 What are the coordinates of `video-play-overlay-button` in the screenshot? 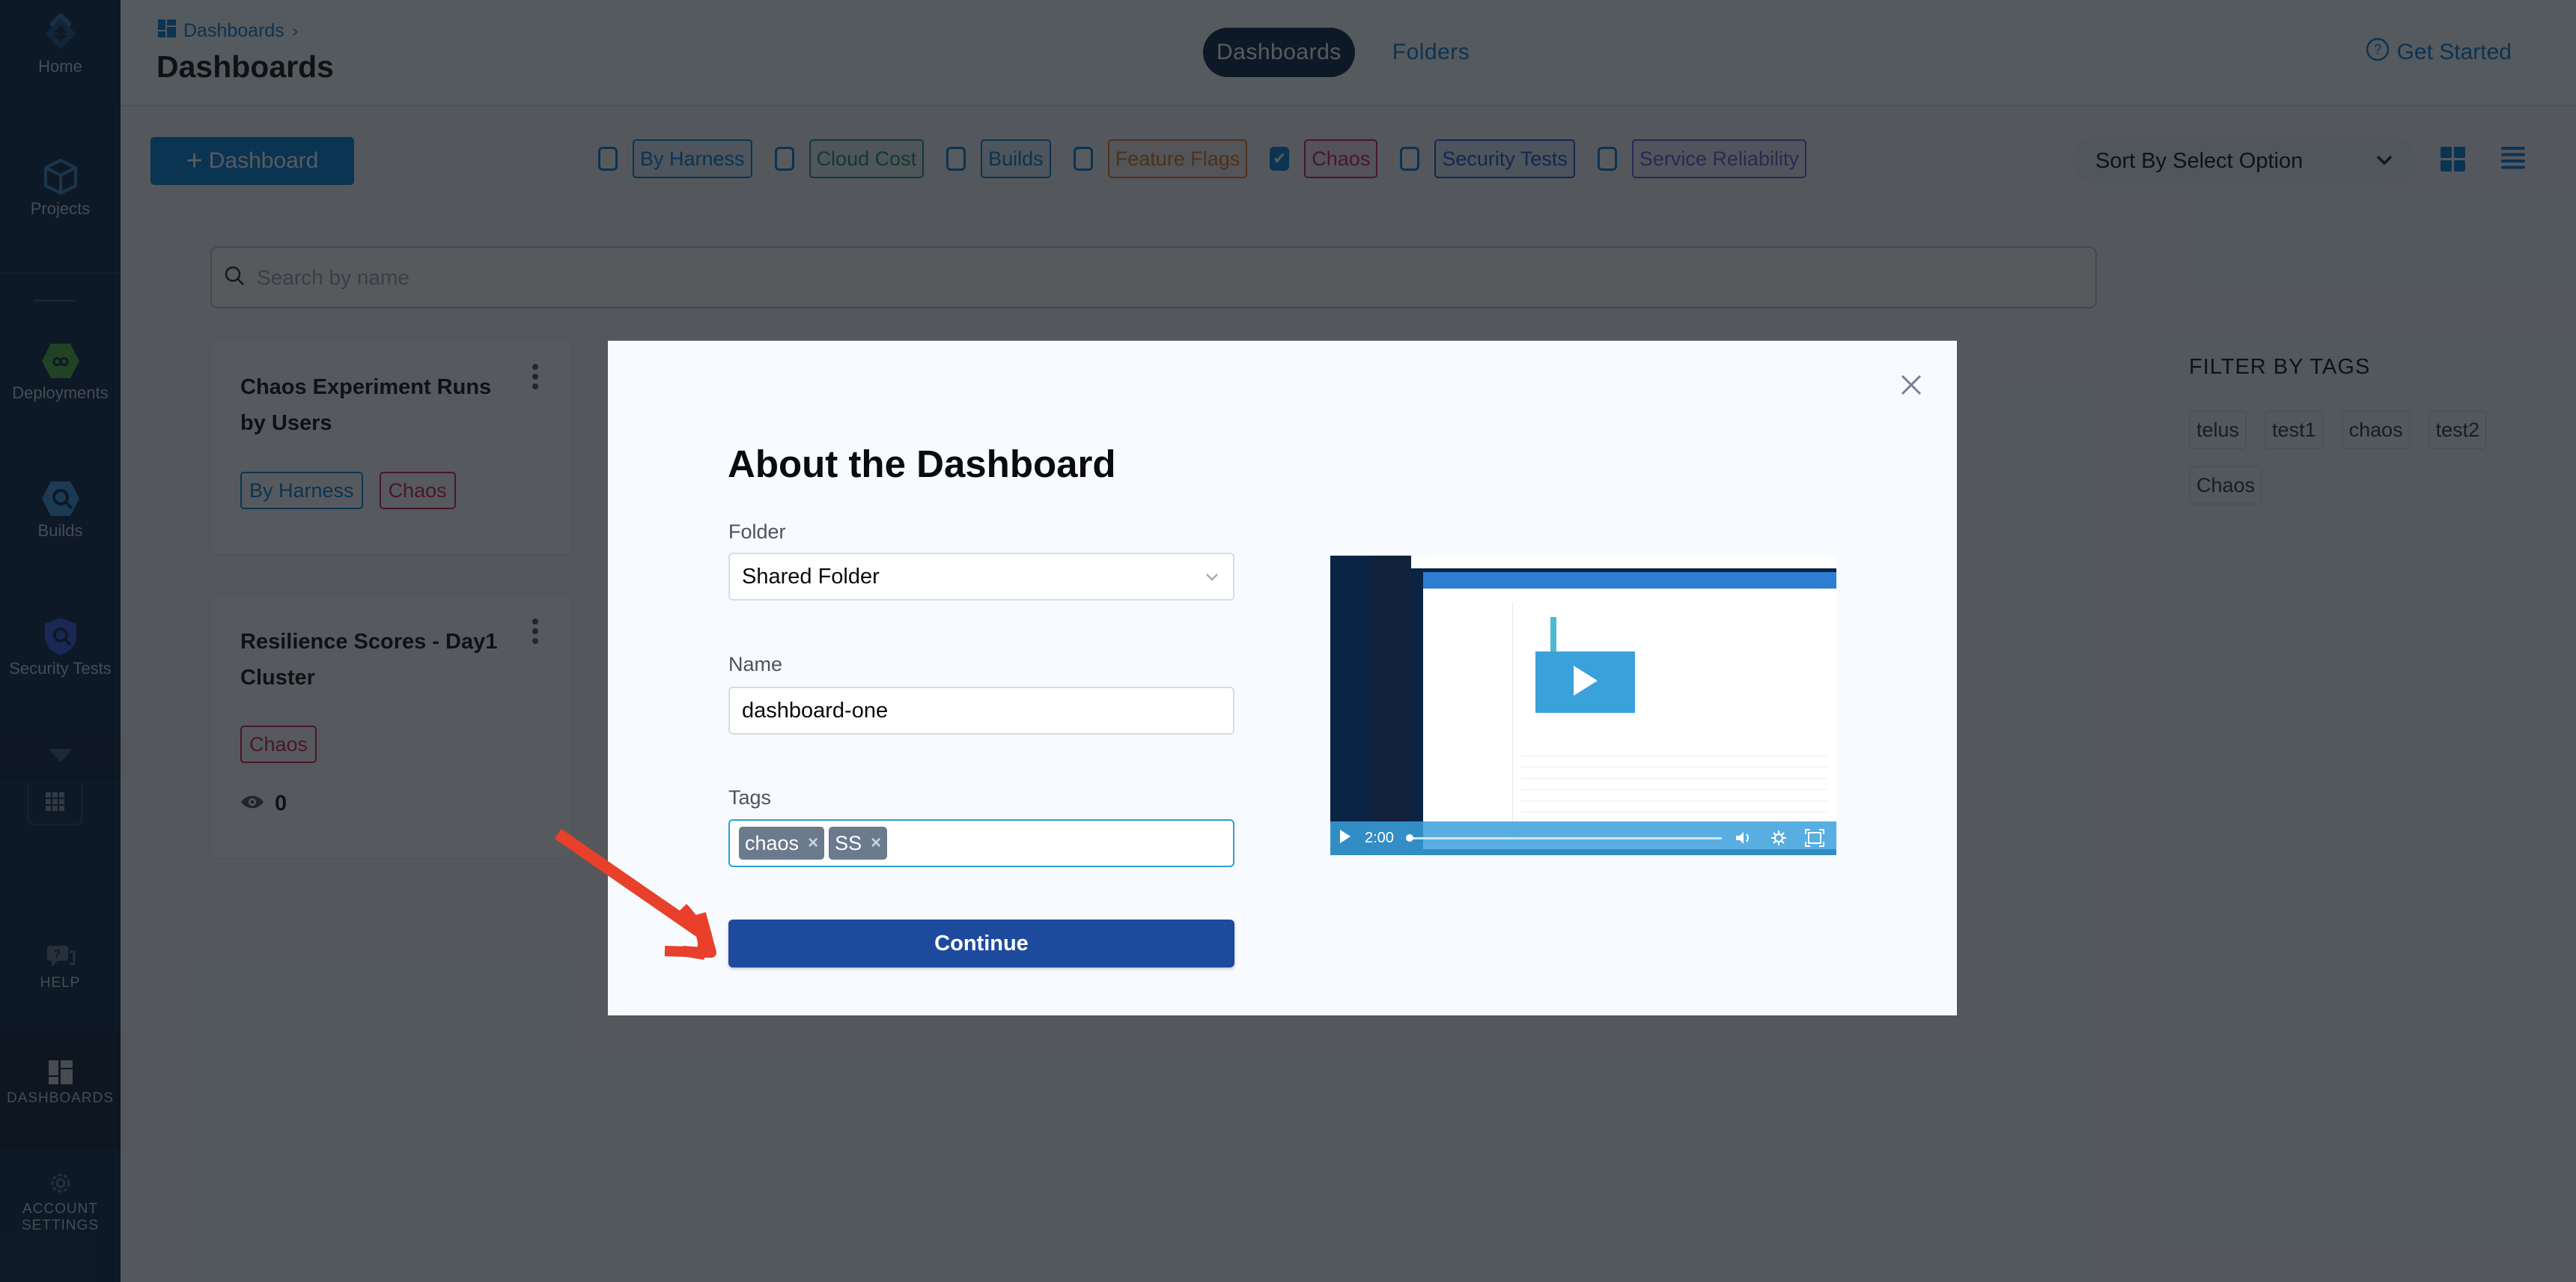 It's located at (1585, 682).